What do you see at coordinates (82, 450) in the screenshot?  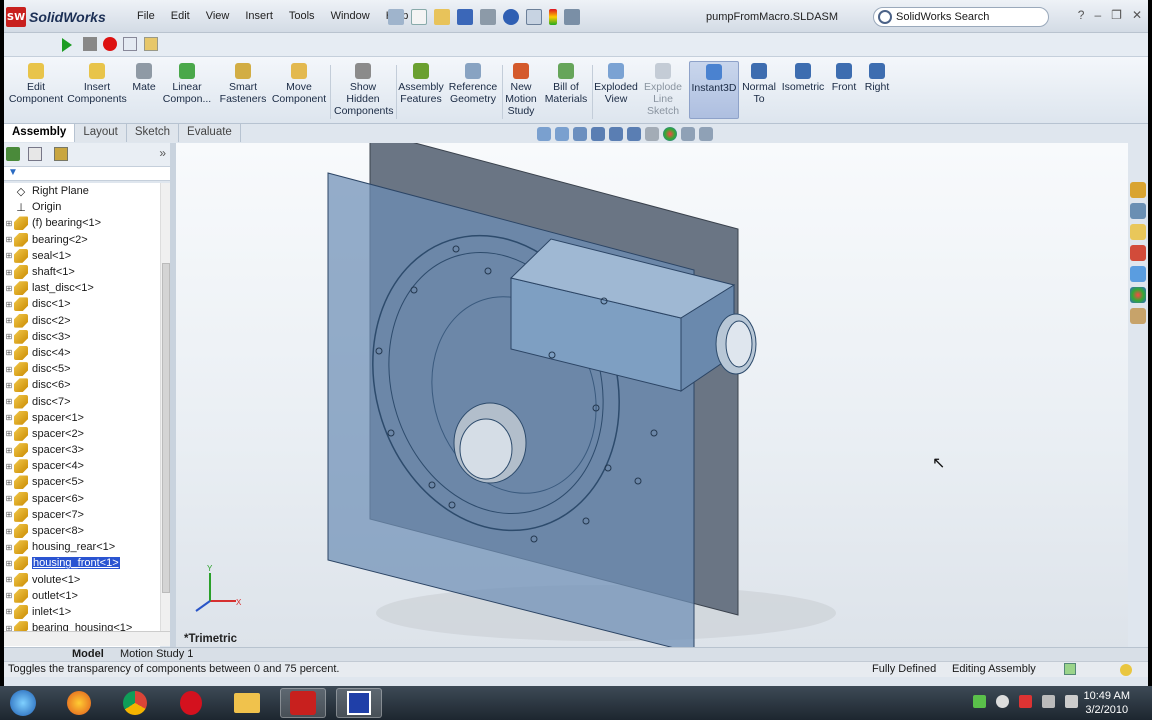 I see `tree-item: ⊞ spacer<3>` at bounding box center [82, 450].